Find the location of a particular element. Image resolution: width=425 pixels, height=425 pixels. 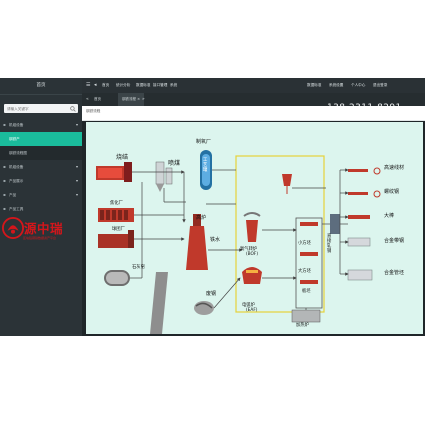

sidebar-item-label: 产品 is located at coordinates (13, 195).